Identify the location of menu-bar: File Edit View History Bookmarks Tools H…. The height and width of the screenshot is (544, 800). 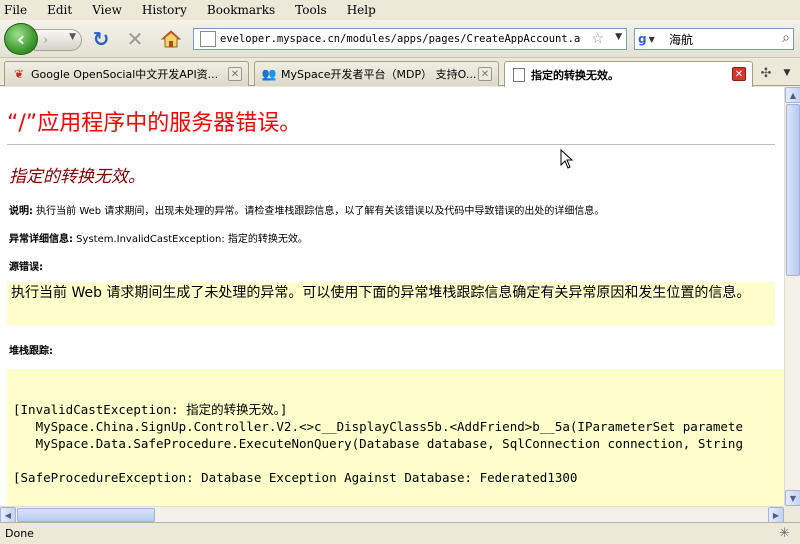
(400, 10).